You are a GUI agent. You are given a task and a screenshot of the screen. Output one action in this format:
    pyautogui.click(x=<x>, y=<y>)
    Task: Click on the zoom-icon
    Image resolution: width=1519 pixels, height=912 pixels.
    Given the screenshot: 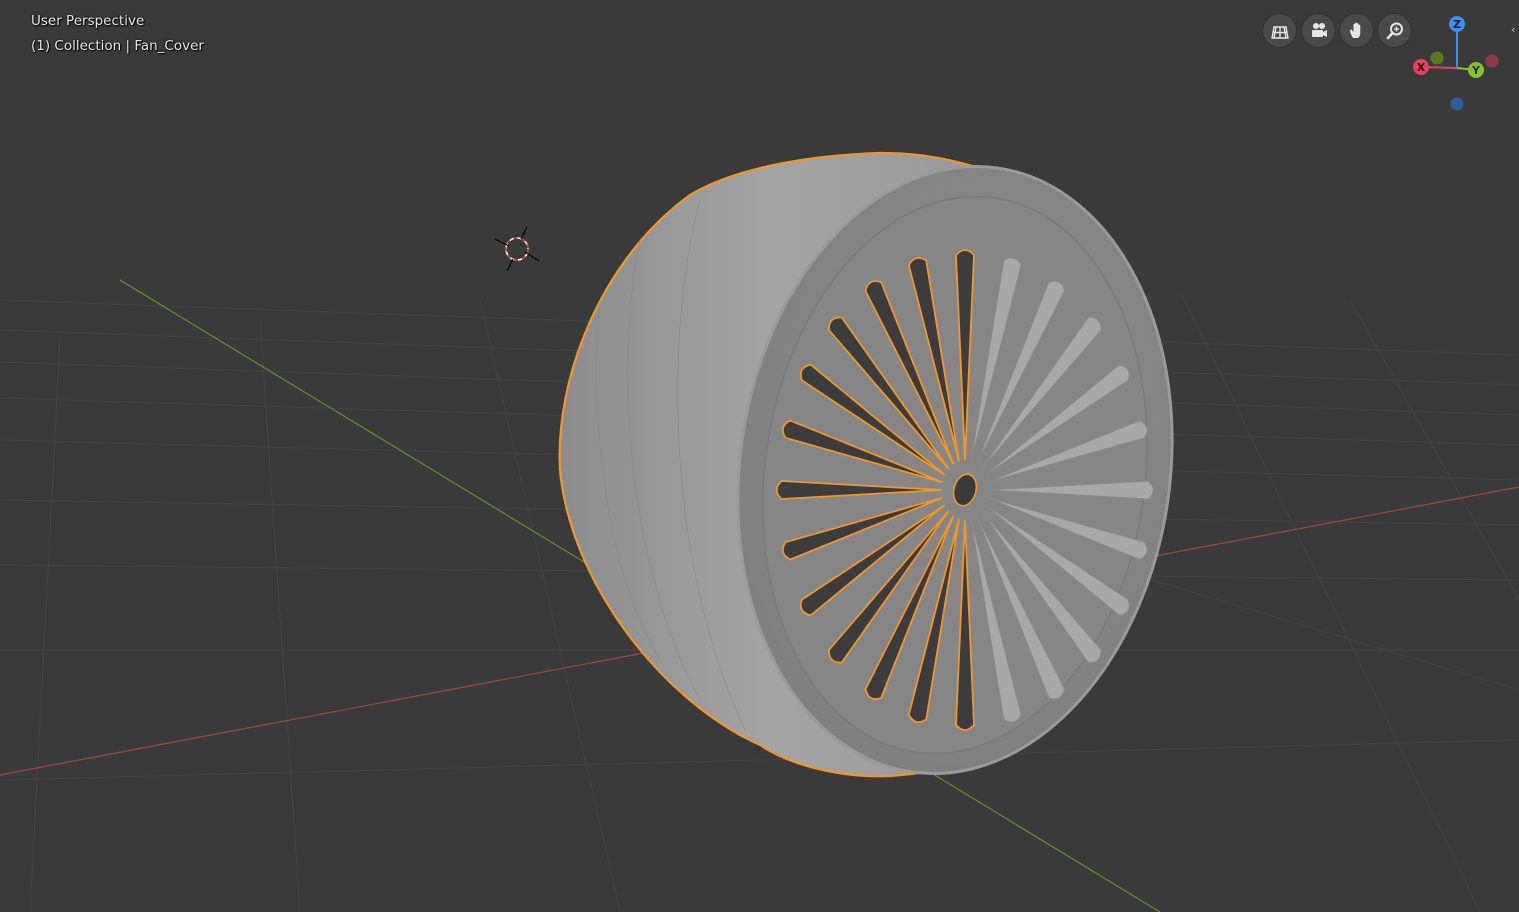 What is the action you would take?
    pyautogui.click(x=1394, y=30)
    